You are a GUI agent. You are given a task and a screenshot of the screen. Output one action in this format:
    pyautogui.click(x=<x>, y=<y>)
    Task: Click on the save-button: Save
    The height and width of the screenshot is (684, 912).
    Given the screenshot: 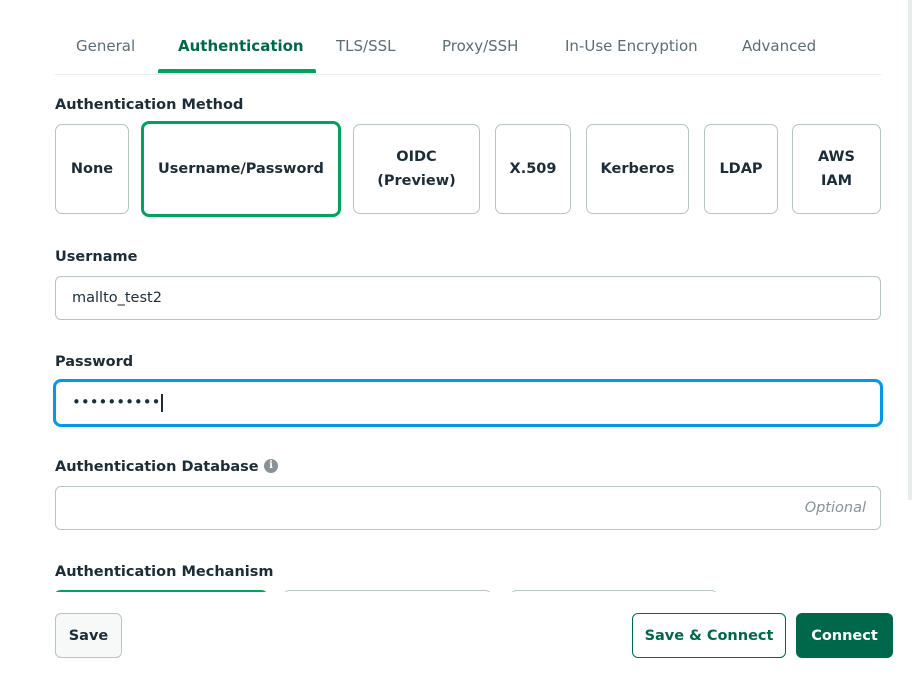 What is the action you would take?
    pyautogui.click(x=88, y=635)
    